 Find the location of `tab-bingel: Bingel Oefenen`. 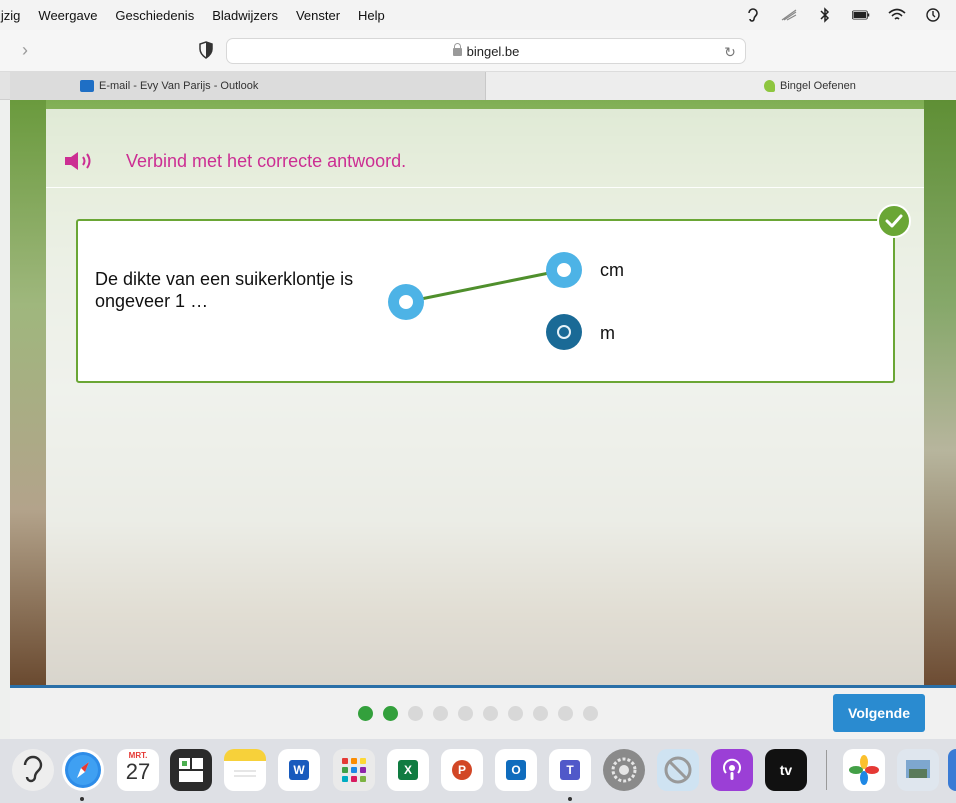

tab-bingel: Bingel Oefenen is located at coordinates (721, 86).